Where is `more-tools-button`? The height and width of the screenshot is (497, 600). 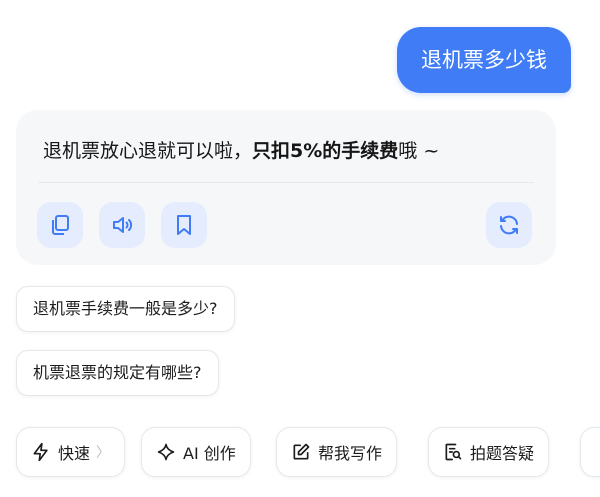 more-tools-button is located at coordinates (590, 452).